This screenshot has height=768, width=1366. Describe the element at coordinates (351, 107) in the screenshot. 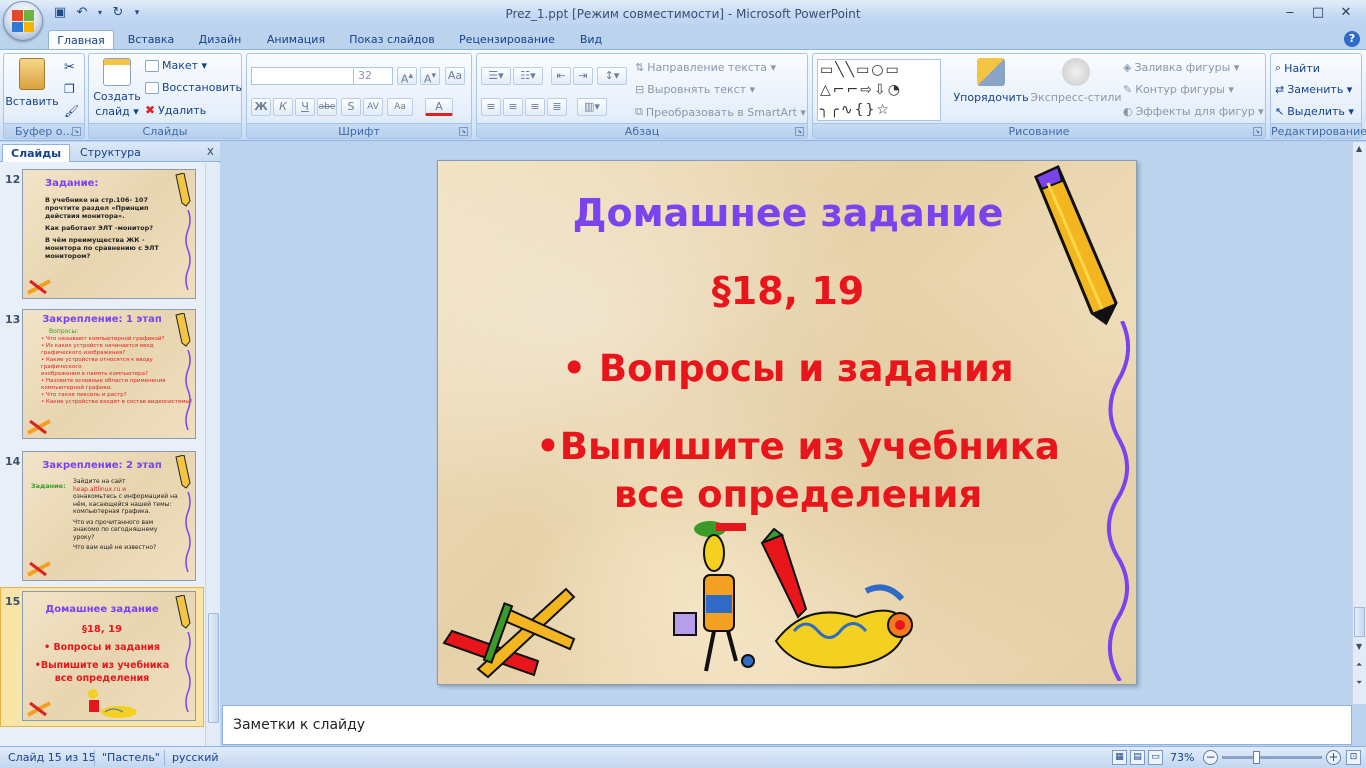

I see `shadow-button: S` at that location.